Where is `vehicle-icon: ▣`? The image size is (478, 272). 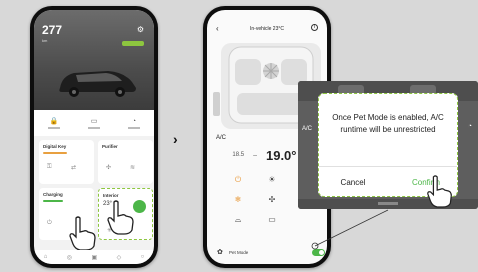 vehicle-icon: ▣ is located at coordinates (94, 257).